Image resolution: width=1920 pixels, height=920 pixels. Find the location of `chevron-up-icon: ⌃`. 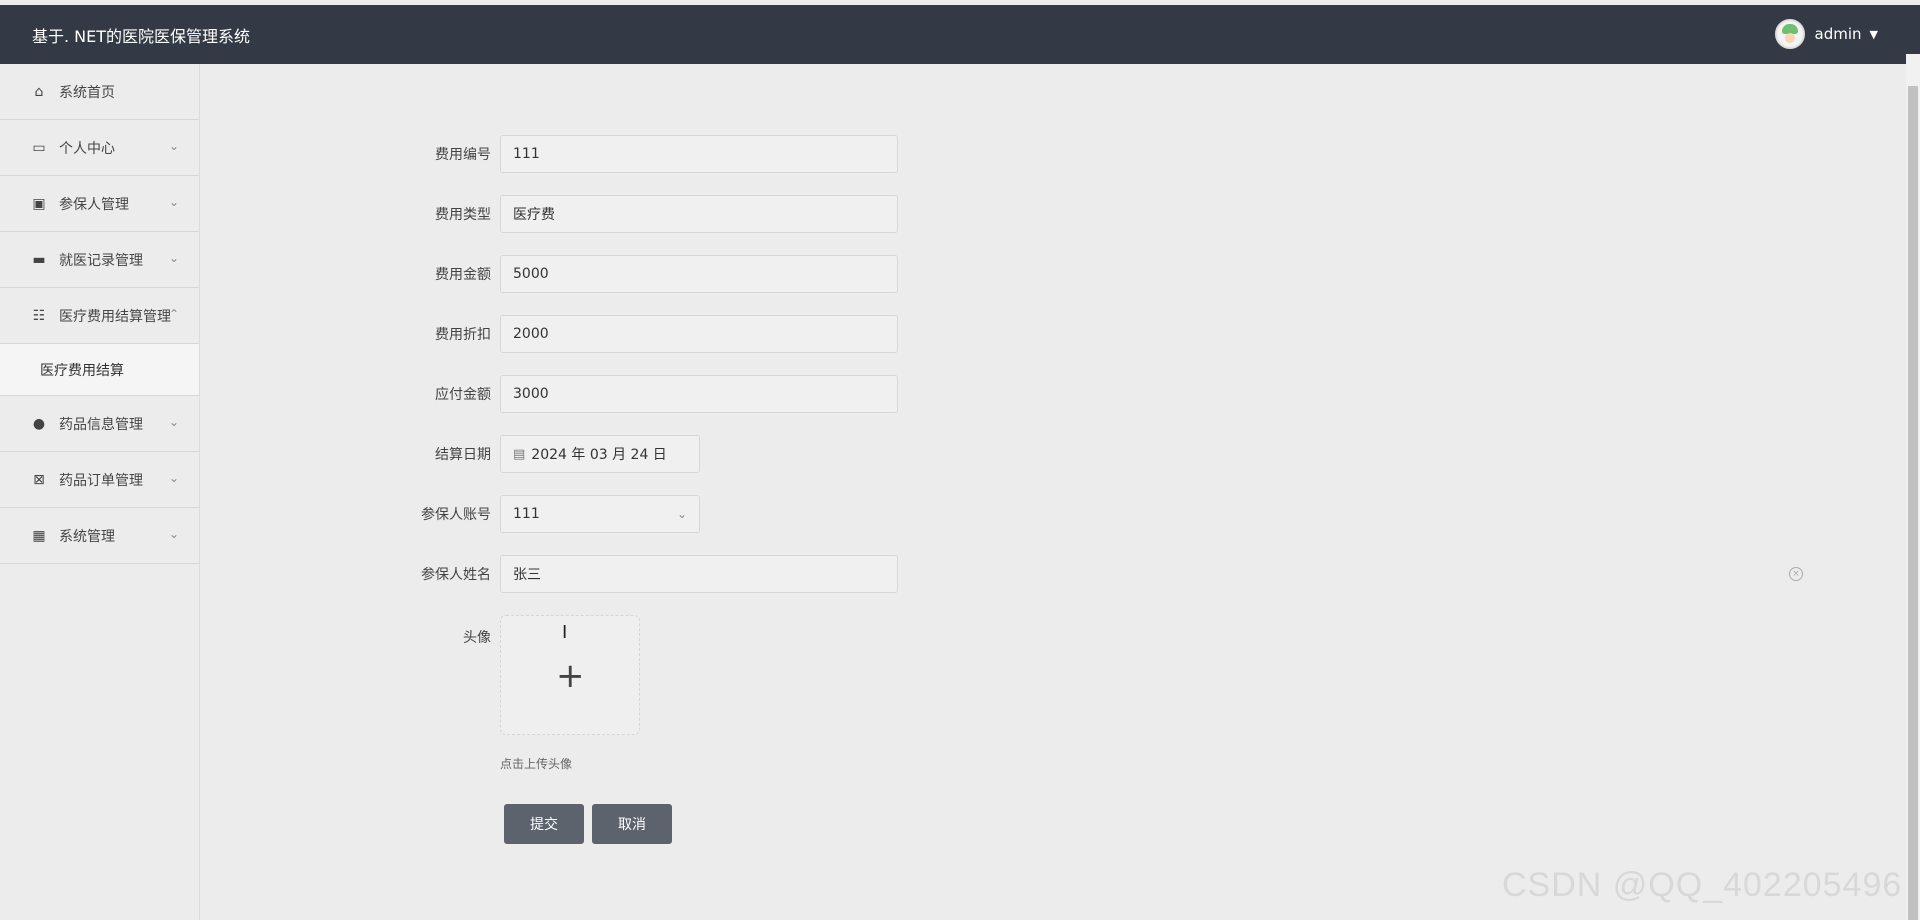

chevron-up-icon: ⌃ is located at coordinates (173, 314).